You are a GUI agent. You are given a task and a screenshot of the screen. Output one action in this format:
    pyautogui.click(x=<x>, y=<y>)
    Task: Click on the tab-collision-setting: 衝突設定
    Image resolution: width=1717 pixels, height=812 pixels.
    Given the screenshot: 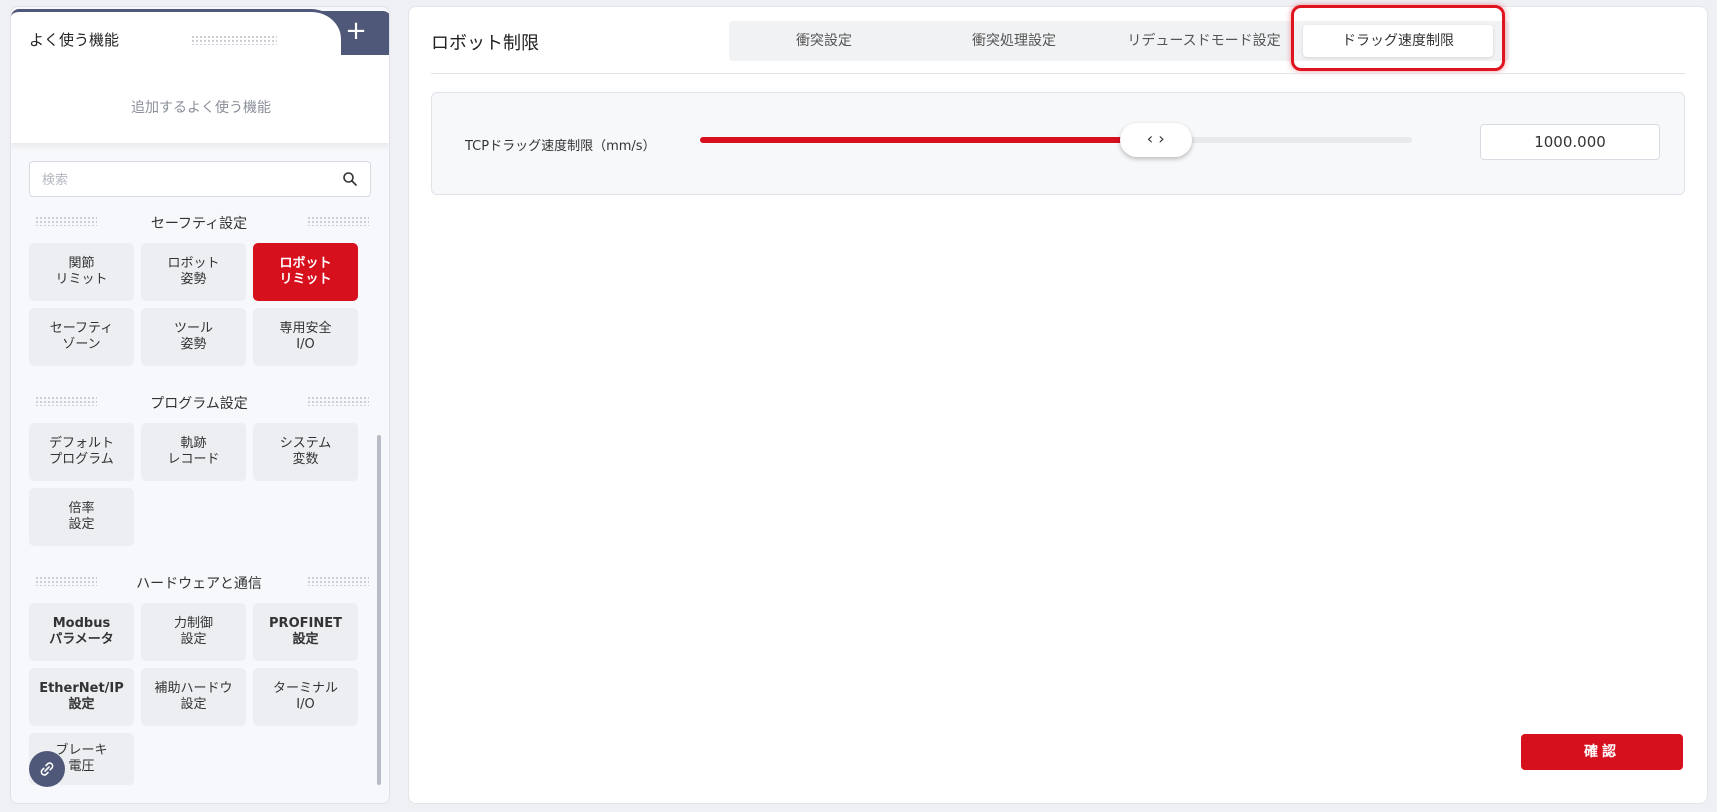 What is the action you would take?
    pyautogui.click(x=824, y=41)
    